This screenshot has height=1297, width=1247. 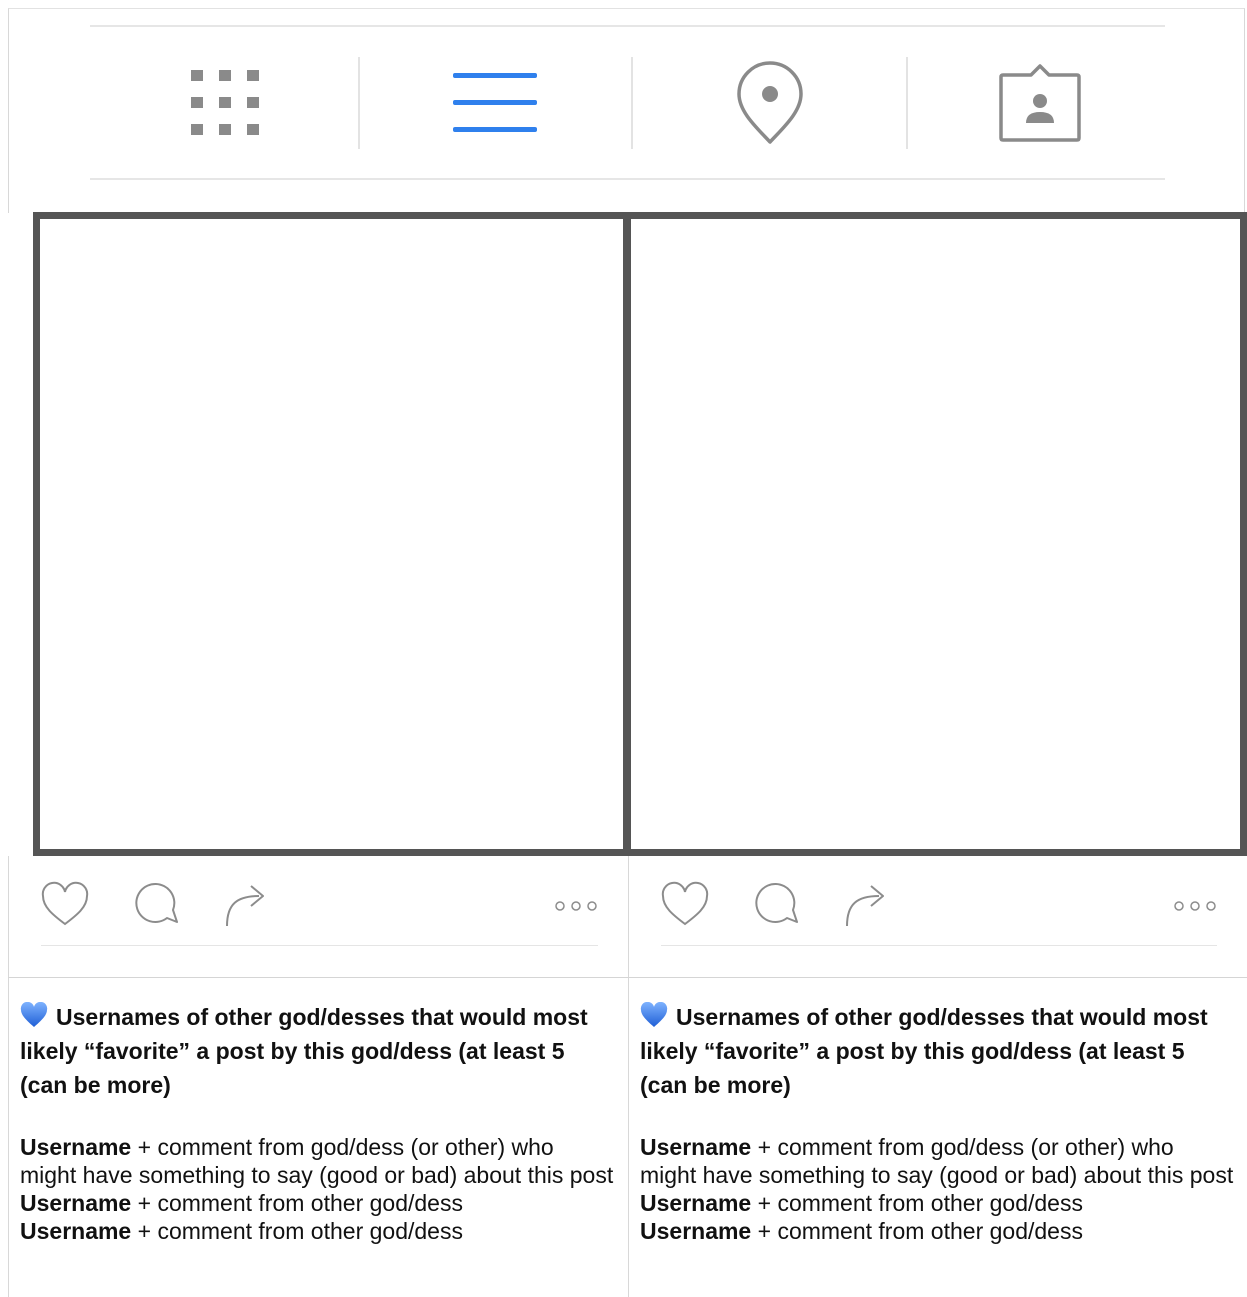 I want to click on tab-list-view, so click(x=495, y=102).